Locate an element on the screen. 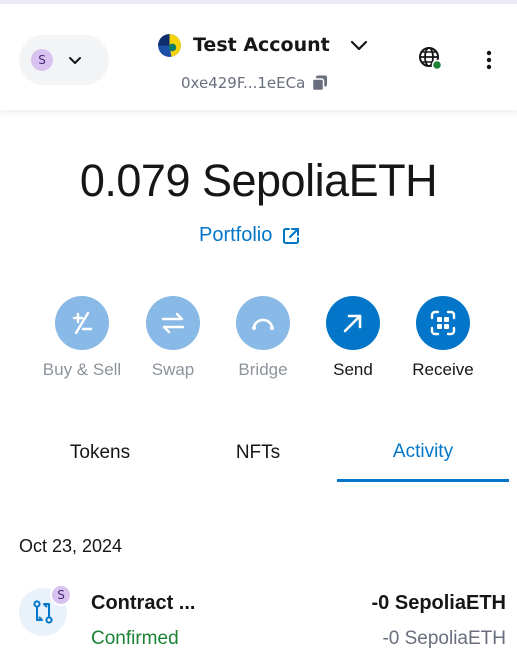 The height and width of the screenshot is (670, 517). buy-sell-button: Buy & Sell is located at coordinates (82, 338).